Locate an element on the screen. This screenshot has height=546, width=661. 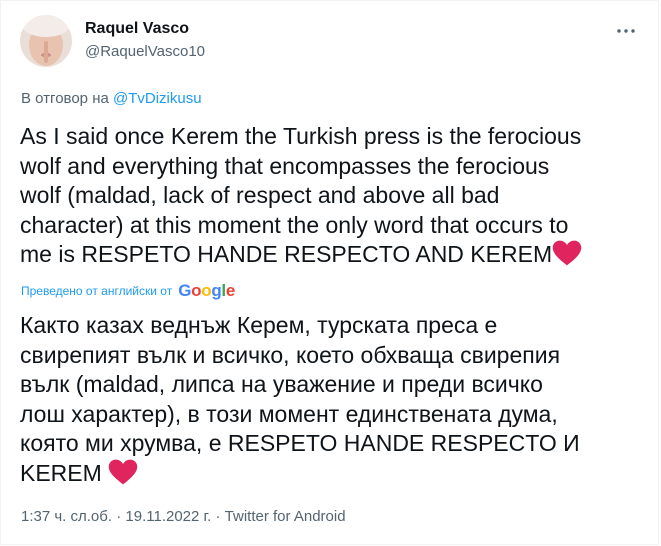
replying-to: В отговор на @TvDizikusu is located at coordinates (111, 98).